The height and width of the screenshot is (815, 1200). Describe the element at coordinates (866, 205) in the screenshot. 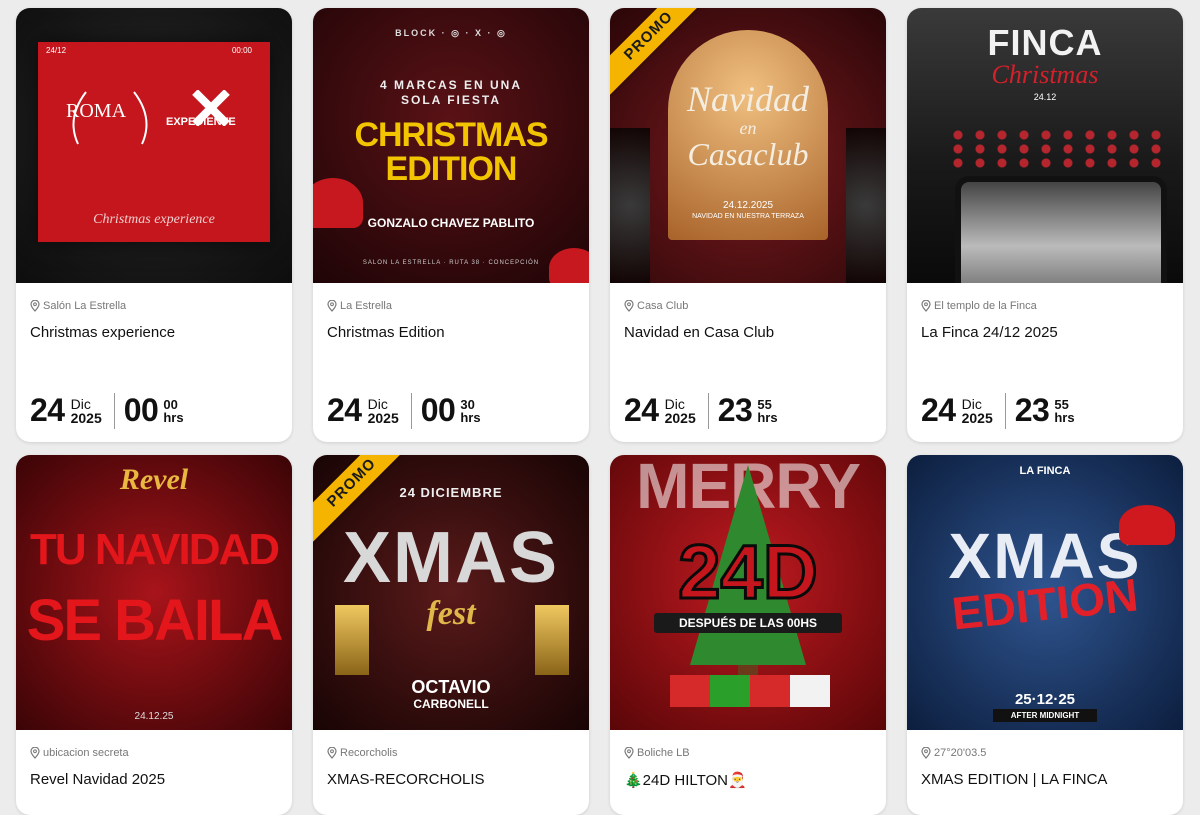

I see `ornament-right` at that location.